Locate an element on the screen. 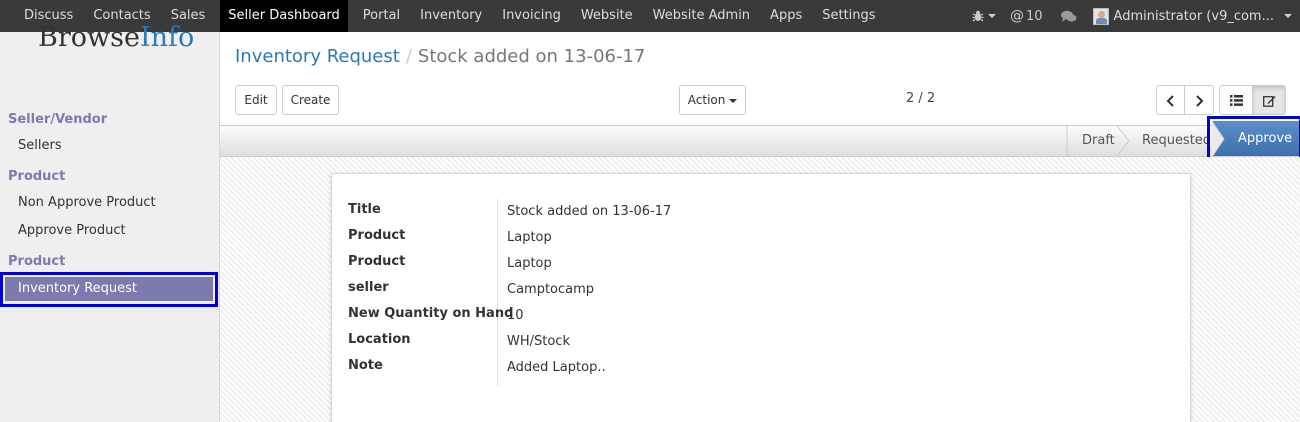 This screenshot has width=1300, height=422. menu-apps: Apps is located at coordinates (786, 16).